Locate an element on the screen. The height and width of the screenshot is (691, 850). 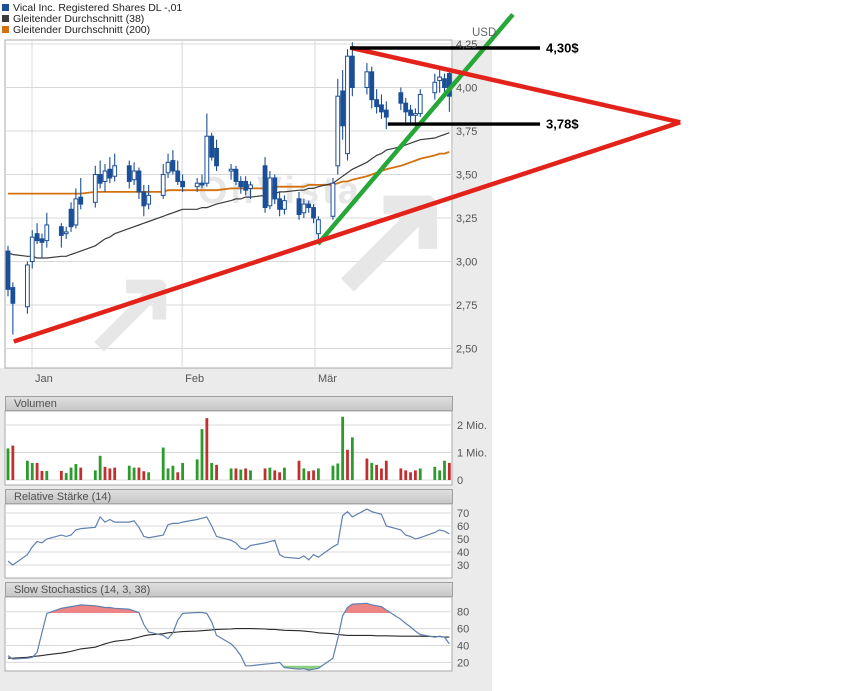
svg-text: 50 is located at coordinates (463, 540).